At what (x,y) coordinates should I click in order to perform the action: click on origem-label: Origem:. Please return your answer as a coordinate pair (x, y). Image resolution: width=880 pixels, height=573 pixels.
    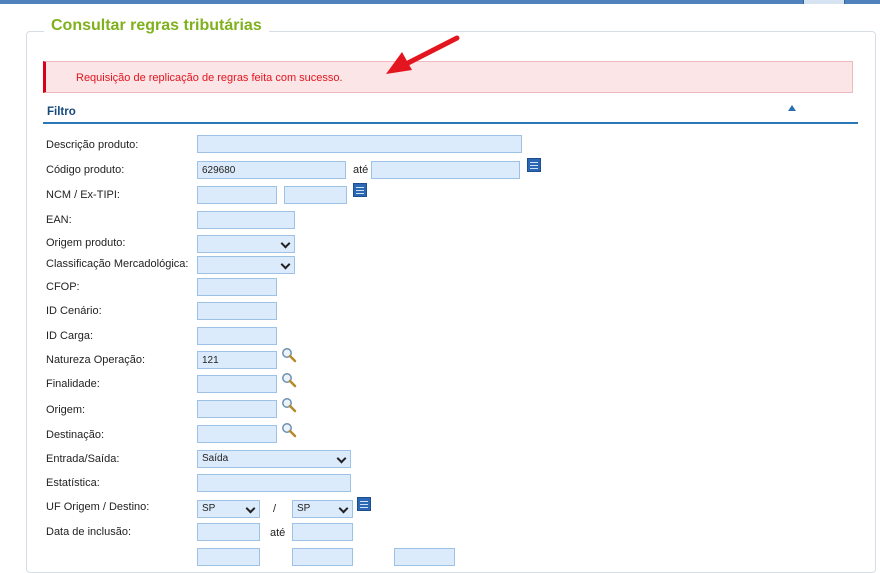
    Looking at the image, I should click on (66, 410).